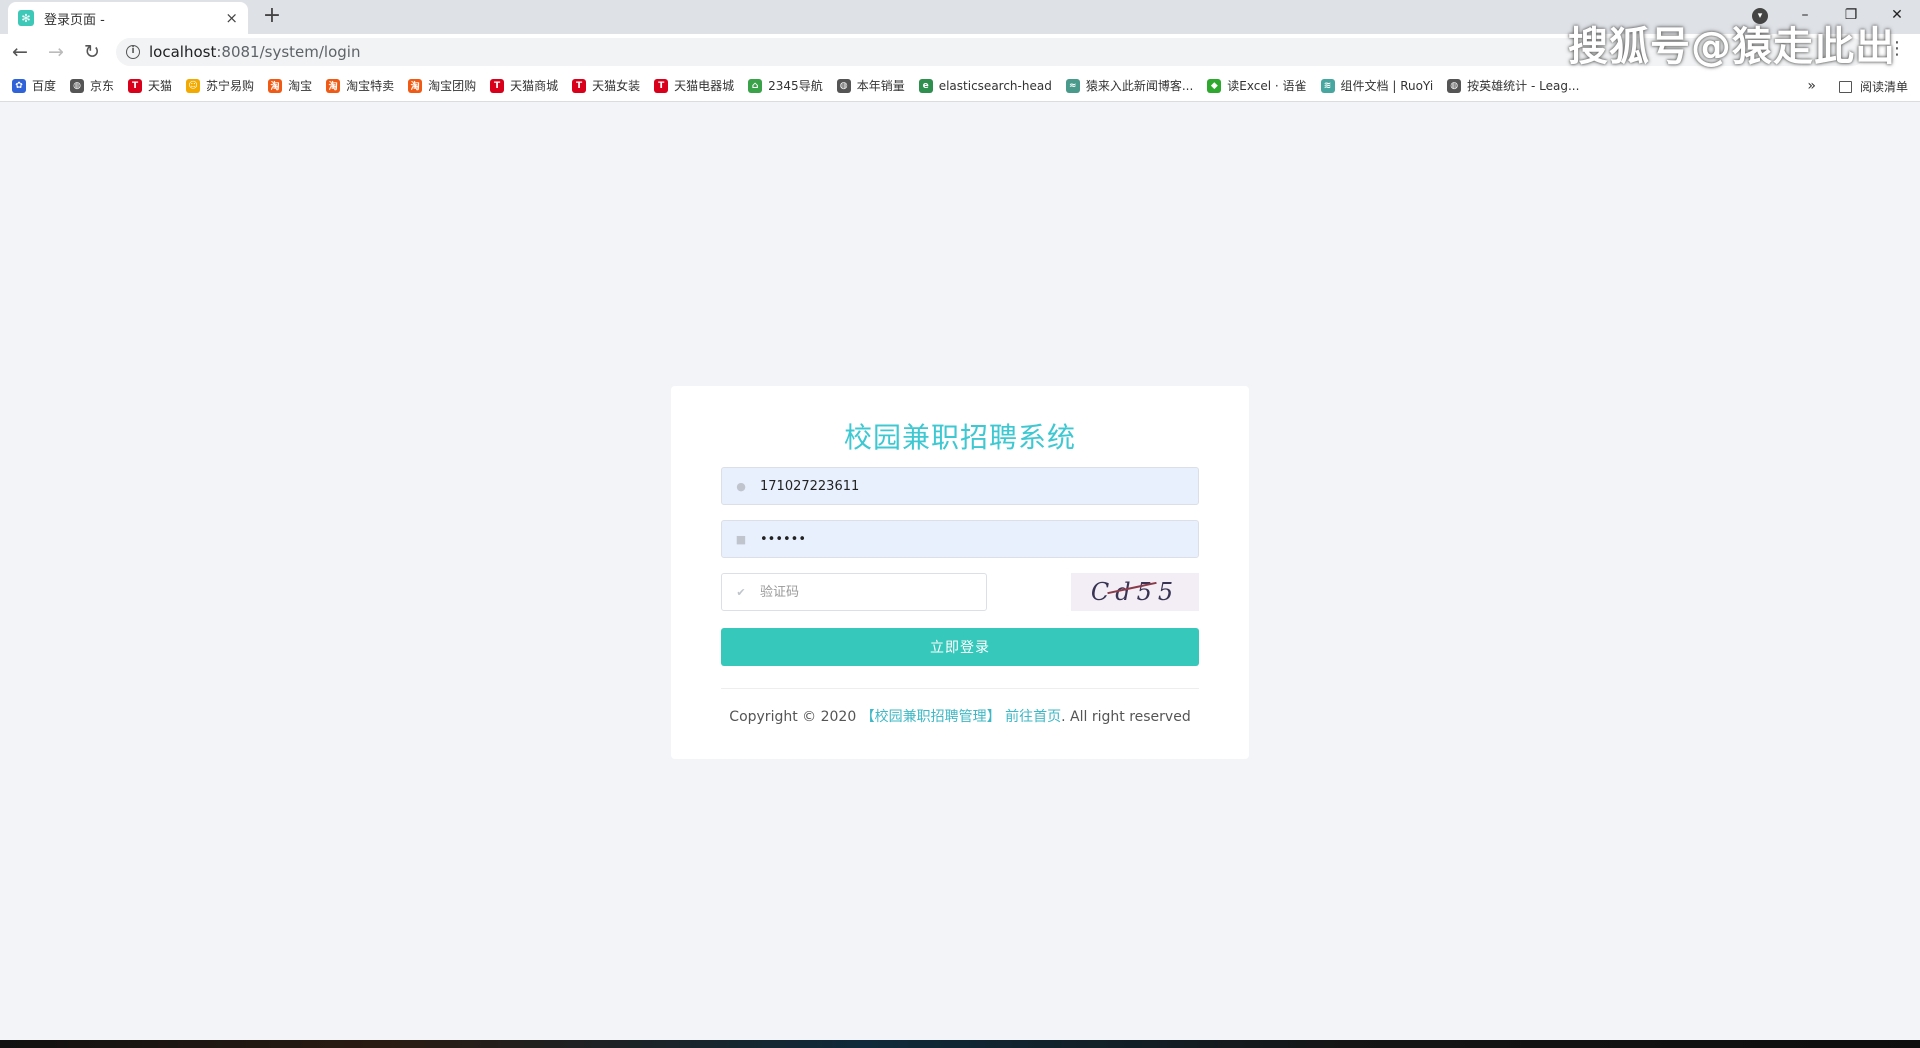 The width and height of the screenshot is (1920, 1048). Describe the element at coordinates (1033, 717) in the screenshot. I see `home-link: 前往首页` at that location.